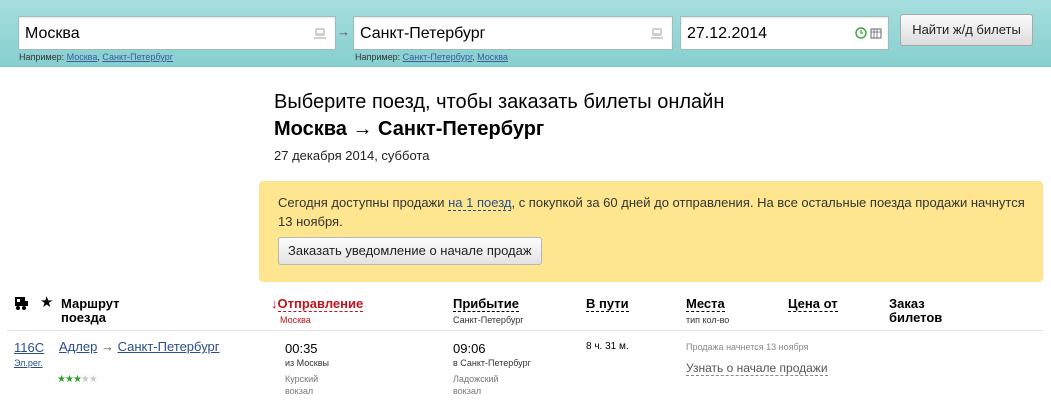  I want to click on to-field-value: Санкт-Петербург, so click(423, 33).